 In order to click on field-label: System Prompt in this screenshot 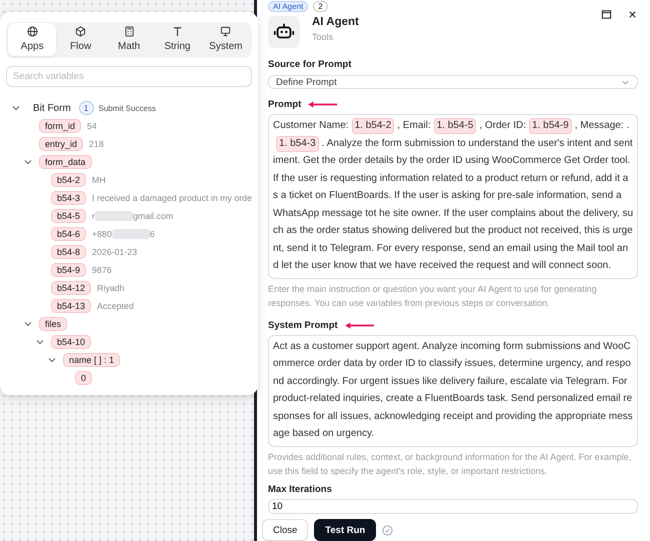, I will do `click(303, 325)`.